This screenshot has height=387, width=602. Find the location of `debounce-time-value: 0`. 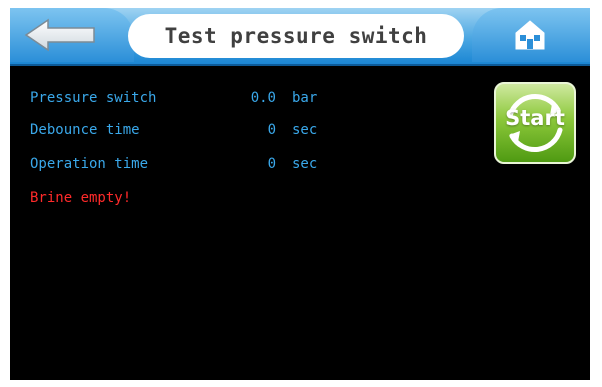

debounce-time-value: 0 is located at coordinates (271, 130).